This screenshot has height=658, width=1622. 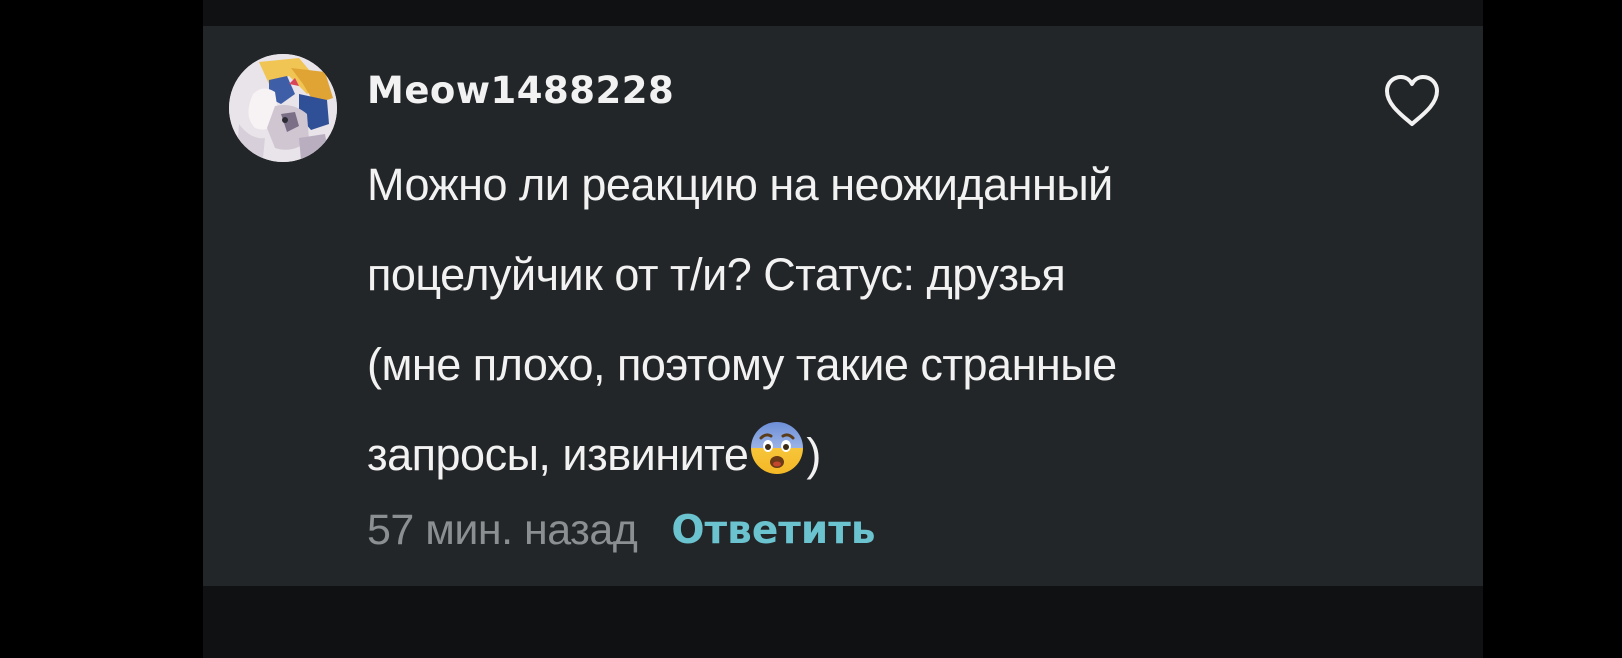 I want to click on anxious-face-emoji, so click(x=777, y=448).